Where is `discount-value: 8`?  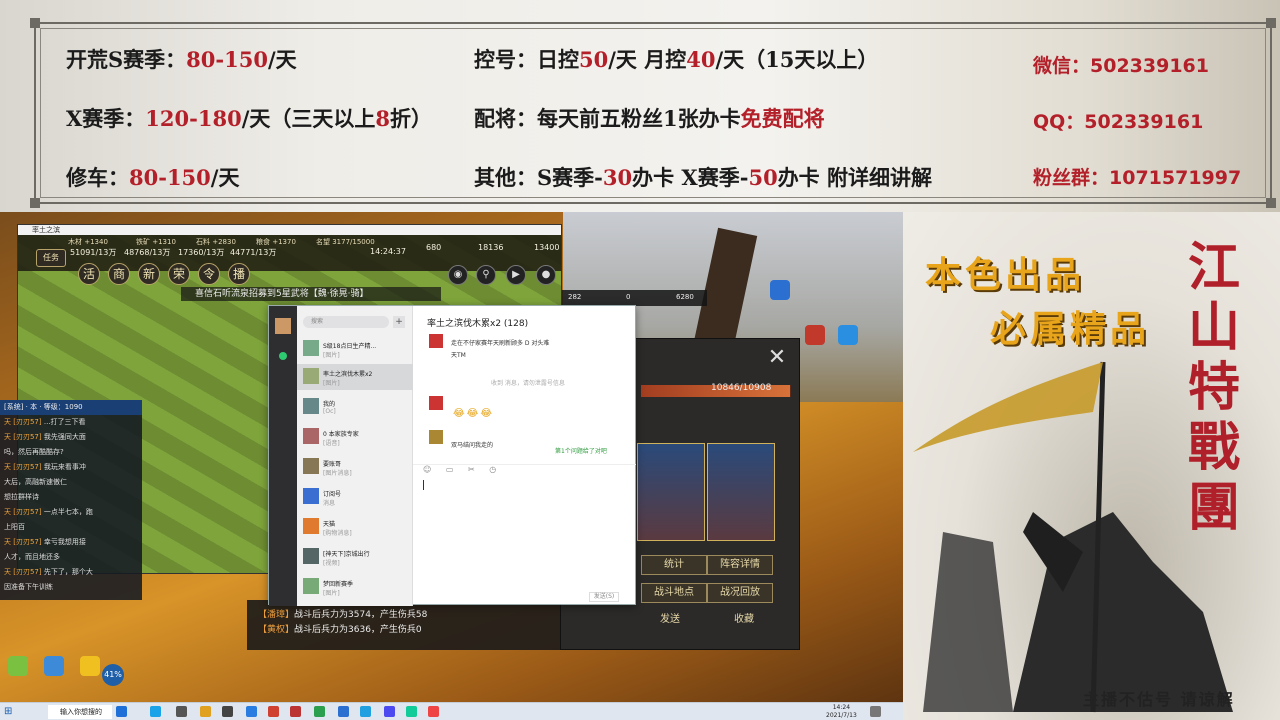
discount-value: 8 is located at coordinates (382, 118).